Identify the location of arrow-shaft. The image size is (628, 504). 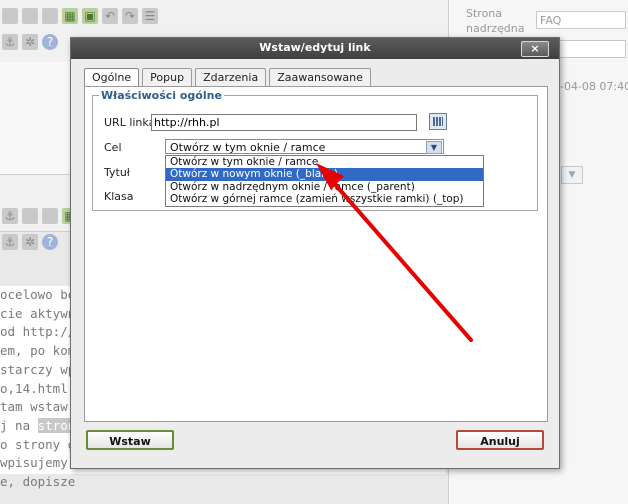
(402, 261).